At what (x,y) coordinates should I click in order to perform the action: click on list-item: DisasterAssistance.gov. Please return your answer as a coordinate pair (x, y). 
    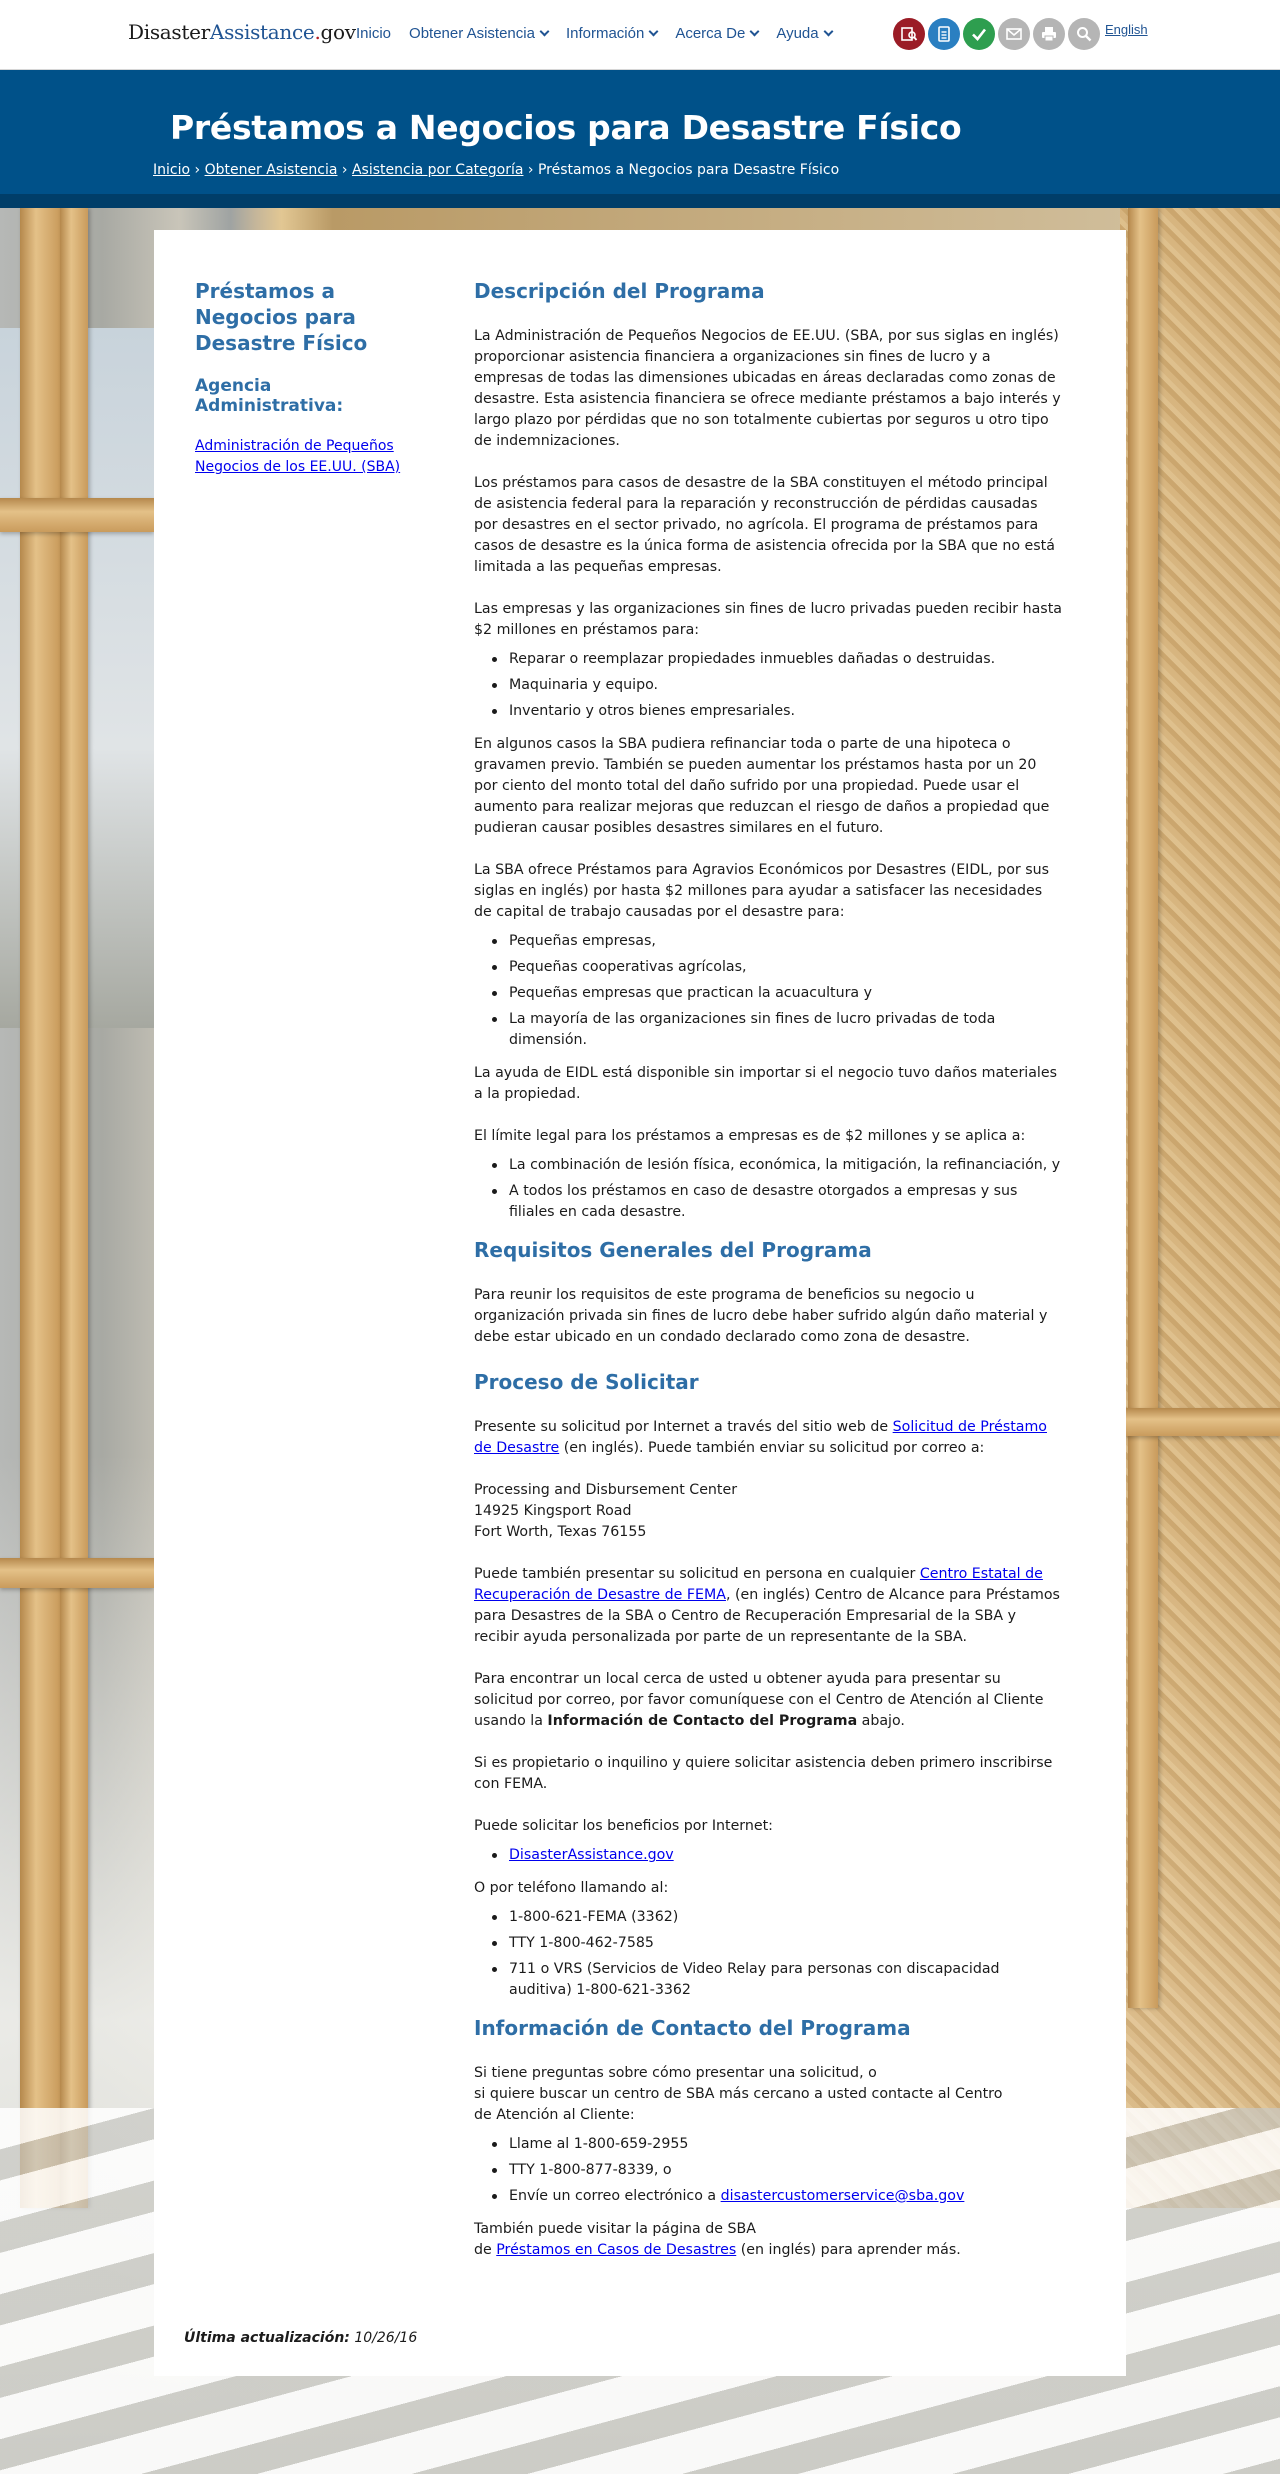
    Looking at the image, I should click on (769, 1855).